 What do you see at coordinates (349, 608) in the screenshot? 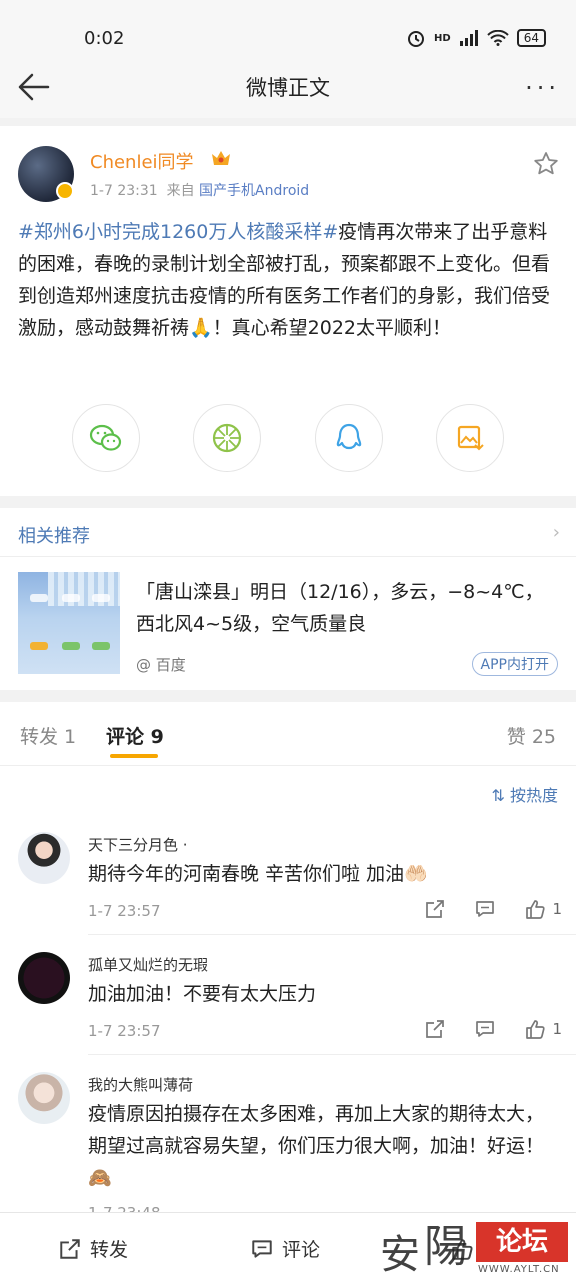
I see `recommend-text: 「唐山滦县」明日（12/16），多云，−8~4℃，西北风4~5级，空气质量良` at bounding box center [349, 608].